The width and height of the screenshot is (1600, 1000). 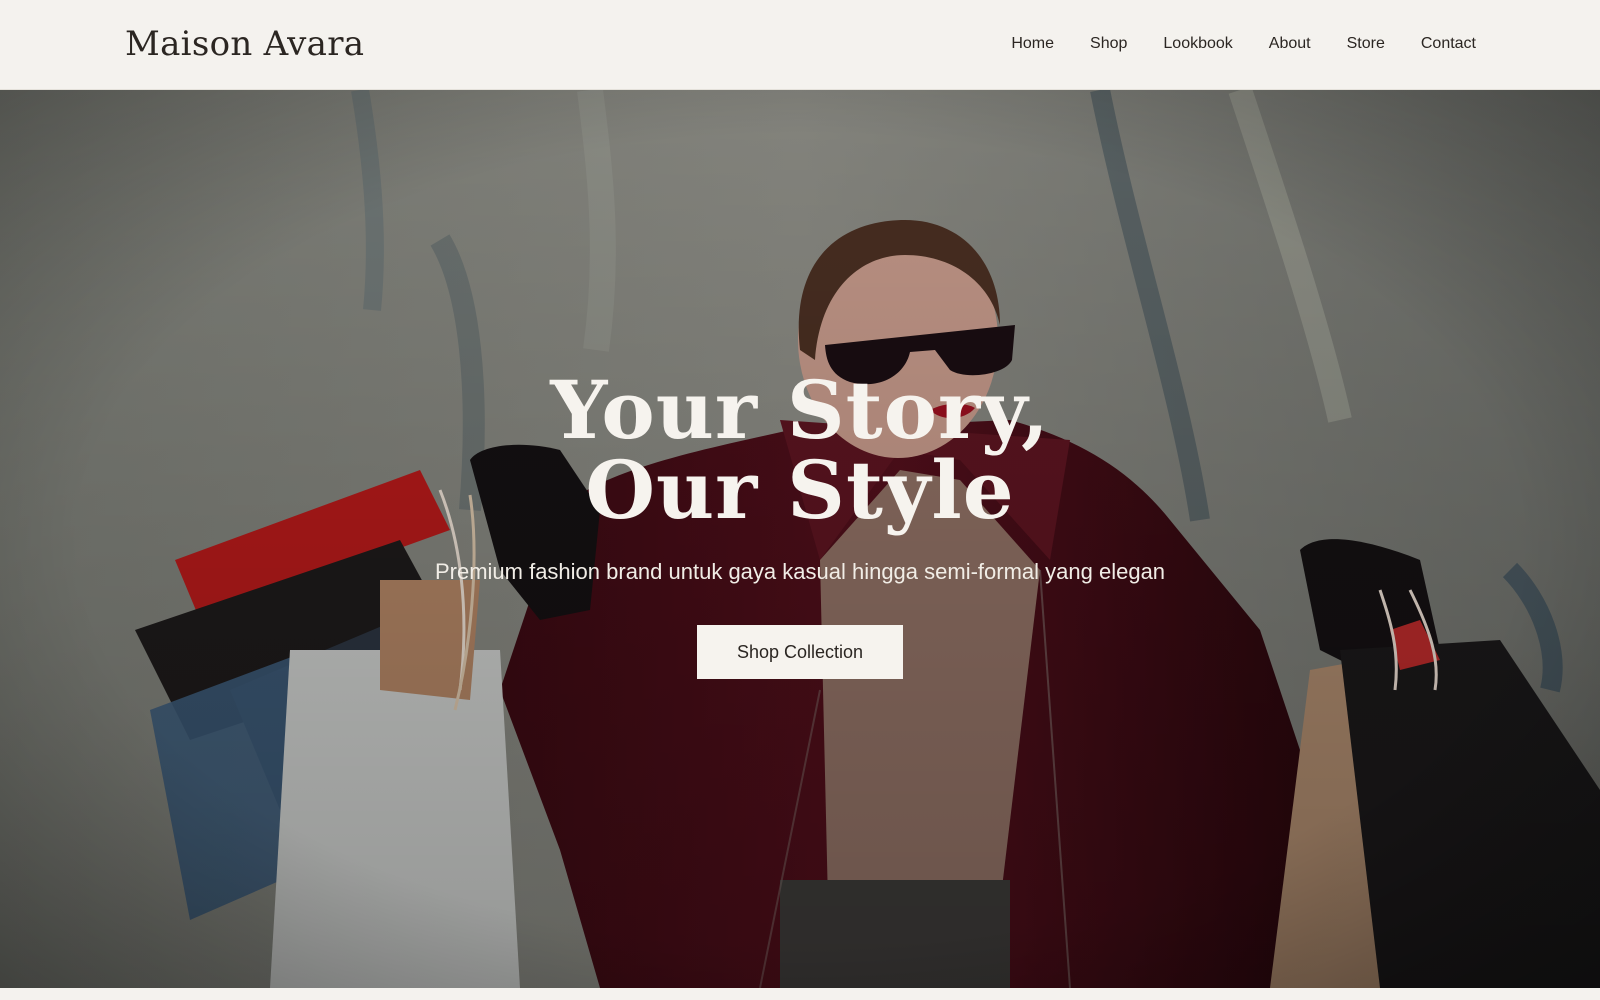 What do you see at coordinates (800, 994) in the screenshot?
I see `page-bottom-strip` at bounding box center [800, 994].